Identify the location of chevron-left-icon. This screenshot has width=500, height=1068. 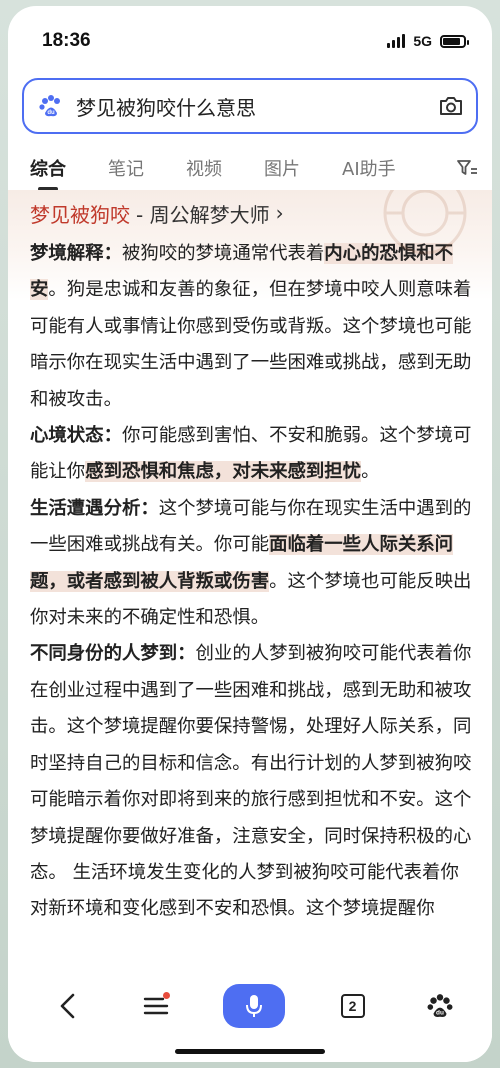
(67, 1006).